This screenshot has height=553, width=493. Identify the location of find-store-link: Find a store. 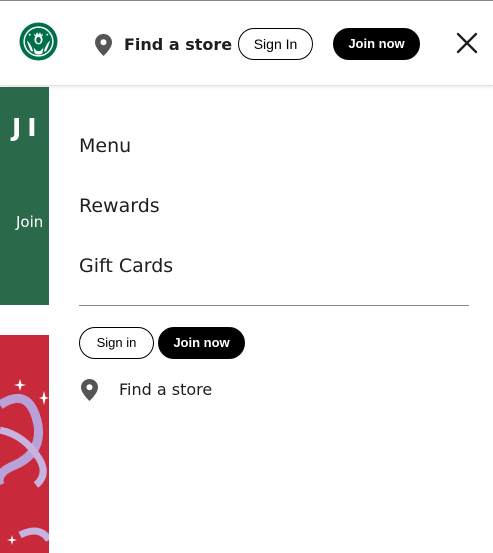
(178, 45).